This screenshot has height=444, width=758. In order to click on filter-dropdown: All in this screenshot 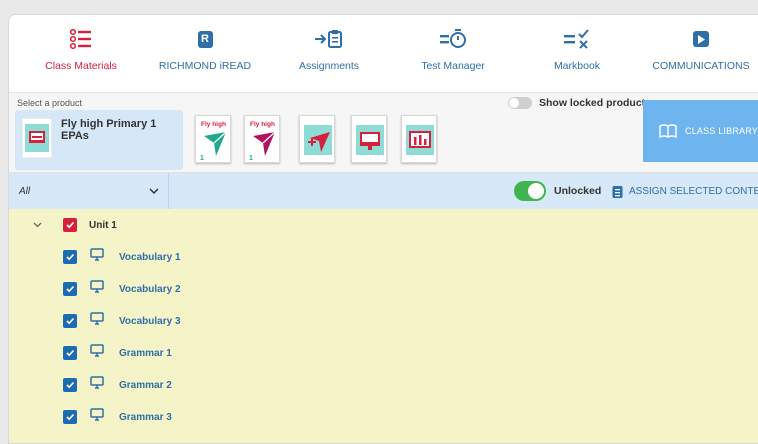, I will do `click(89, 191)`.